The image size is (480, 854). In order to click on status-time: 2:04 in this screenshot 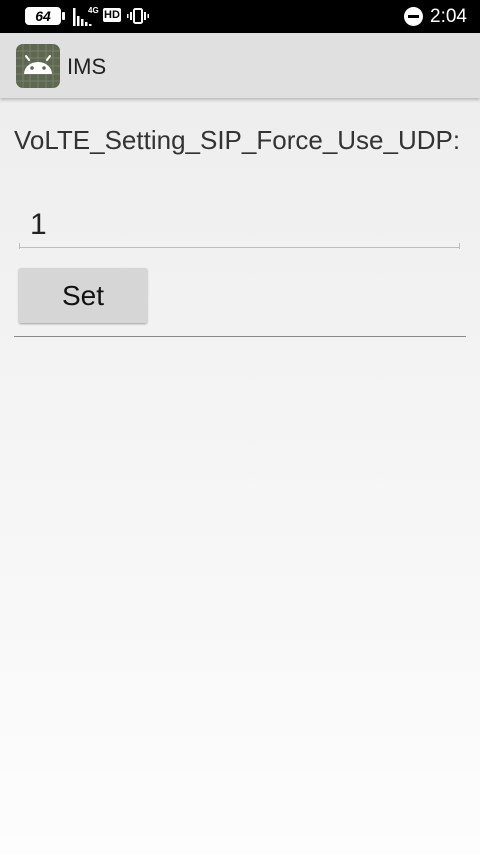, I will do `click(448, 16)`.